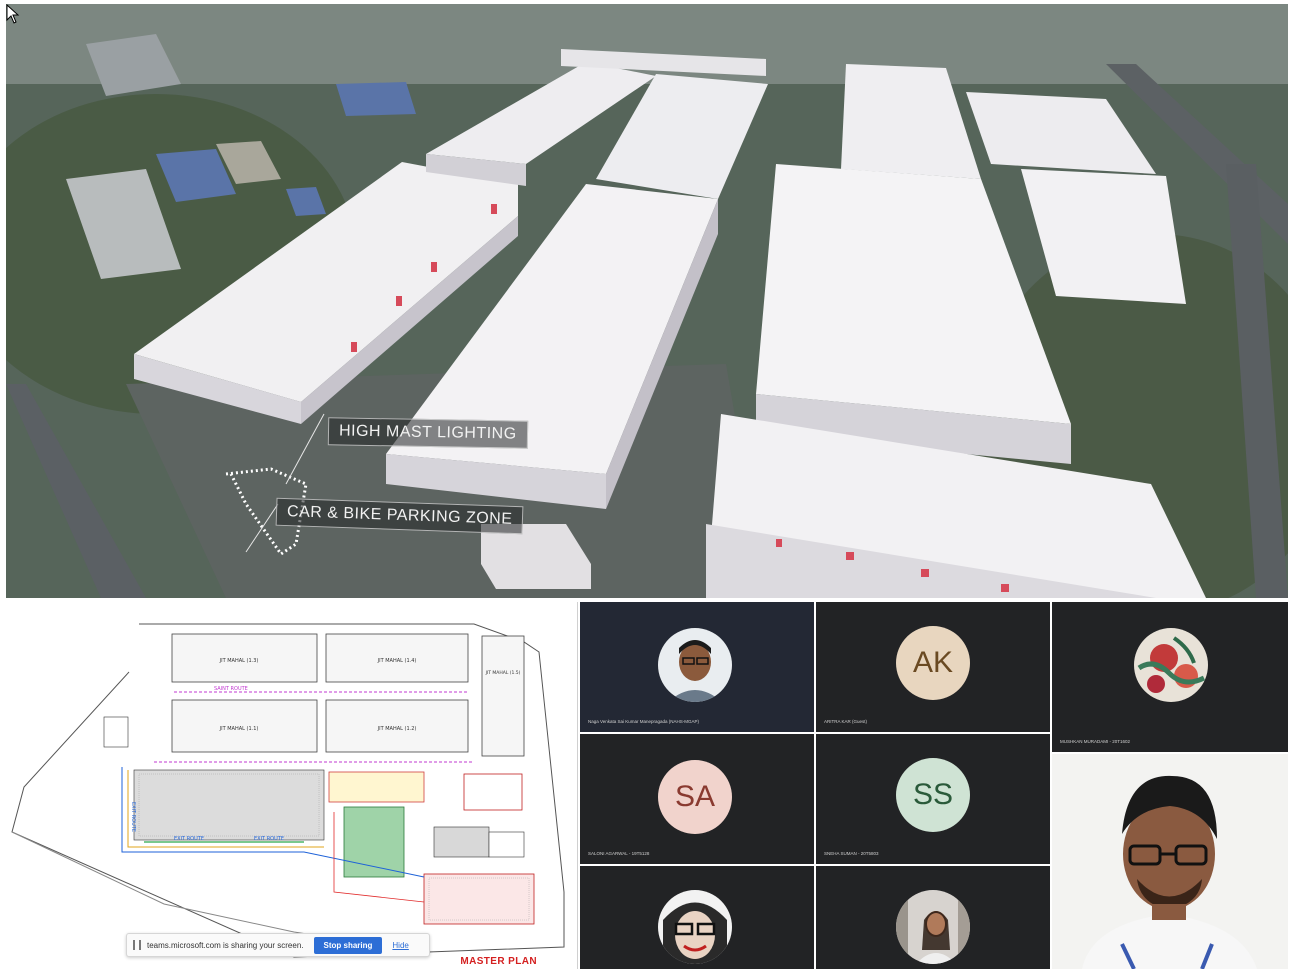 This screenshot has width=1295, height=969. I want to click on avatar-initials: AK, so click(933, 663).